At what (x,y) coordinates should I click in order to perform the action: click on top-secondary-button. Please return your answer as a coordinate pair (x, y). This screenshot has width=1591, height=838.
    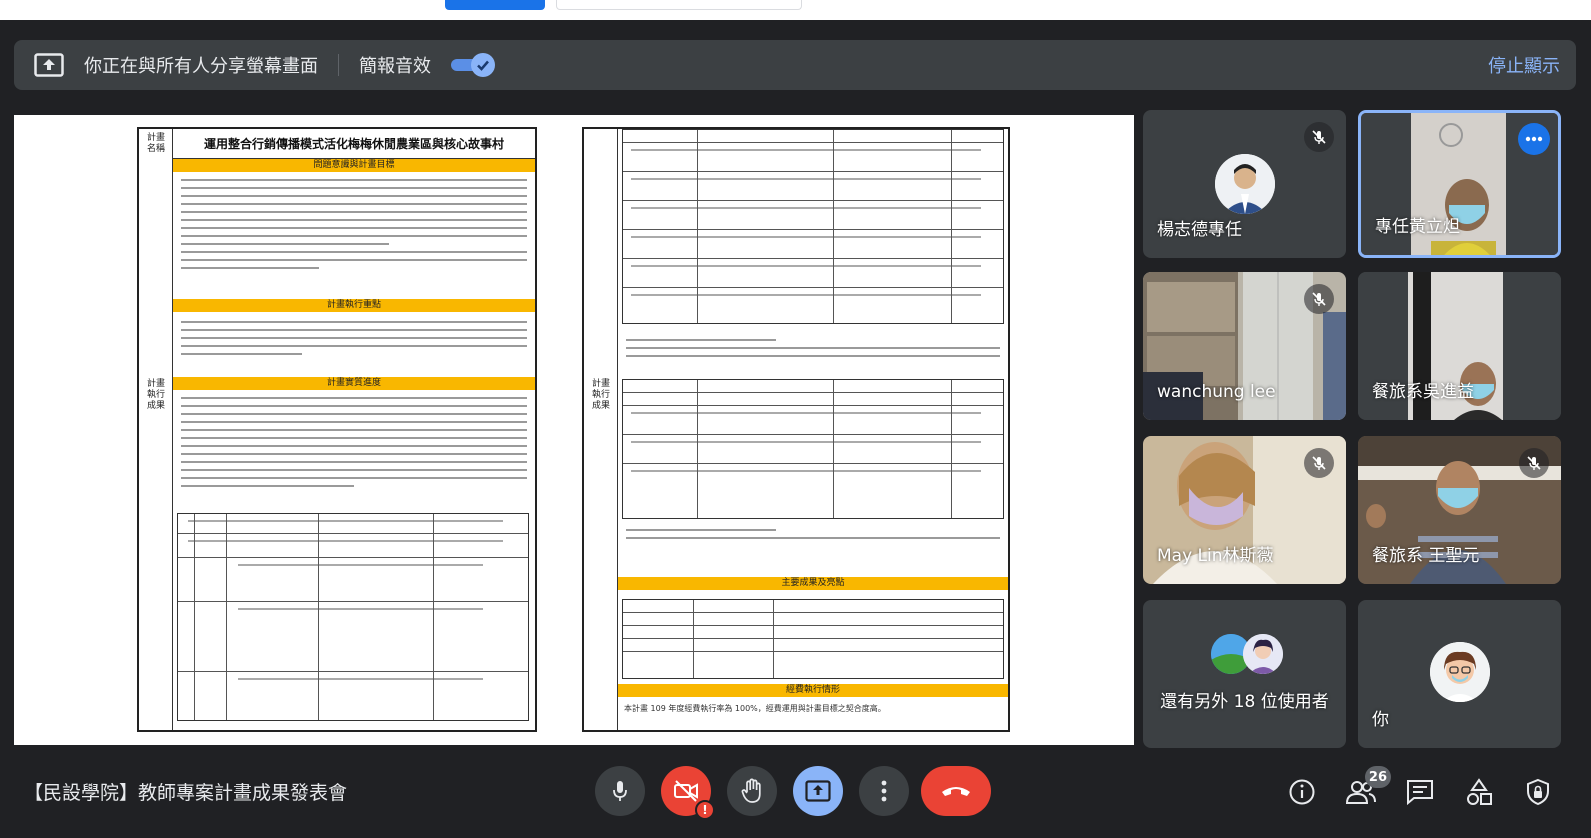
    Looking at the image, I should click on (679, 5).